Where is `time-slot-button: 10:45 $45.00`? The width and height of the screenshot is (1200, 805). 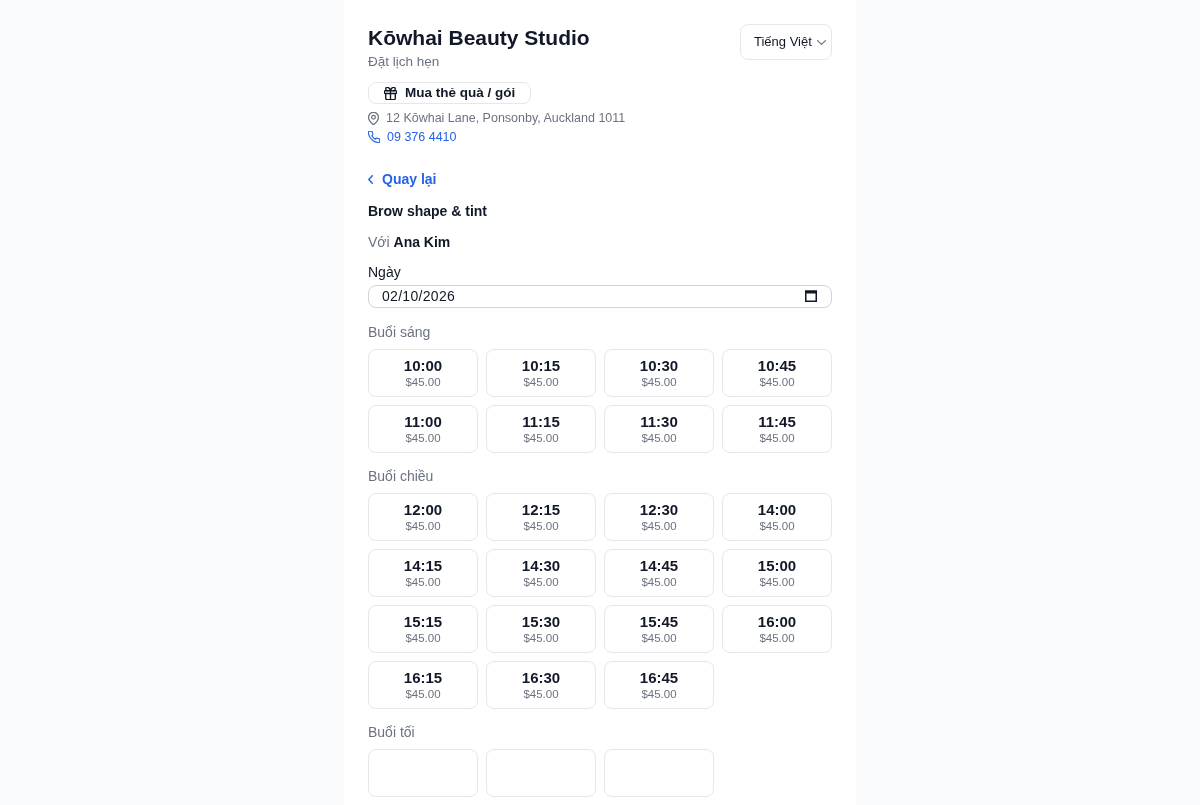
time-slot-button: 10:45 $45.00 is located at coordinates (777, 372).